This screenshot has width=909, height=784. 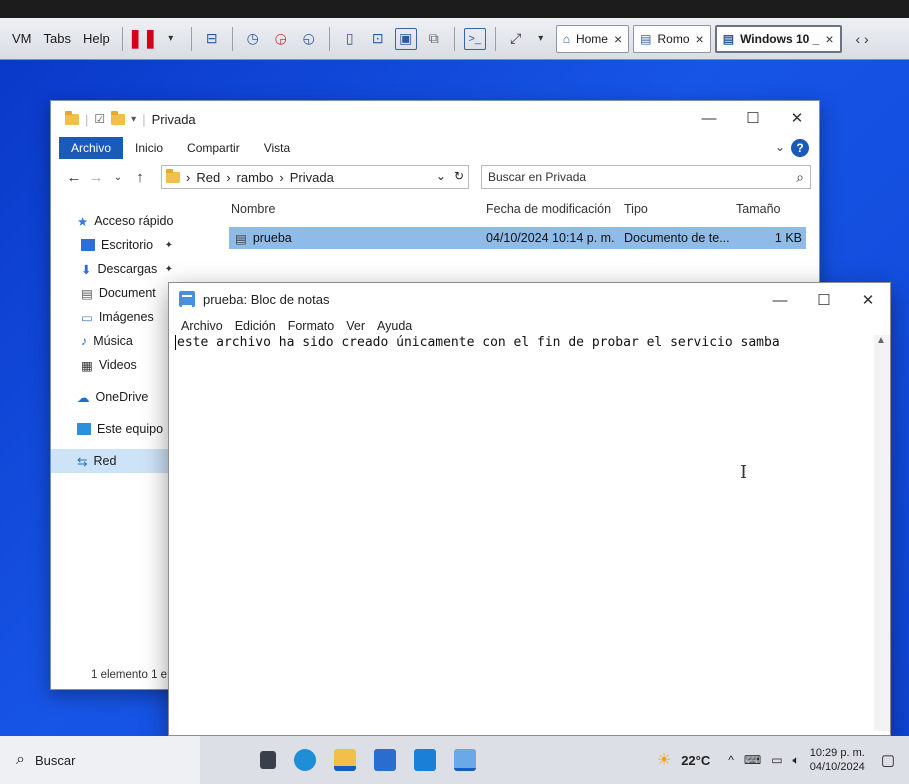 I want to click on chevron-up-icon: ^, so click(x=731, y=760).